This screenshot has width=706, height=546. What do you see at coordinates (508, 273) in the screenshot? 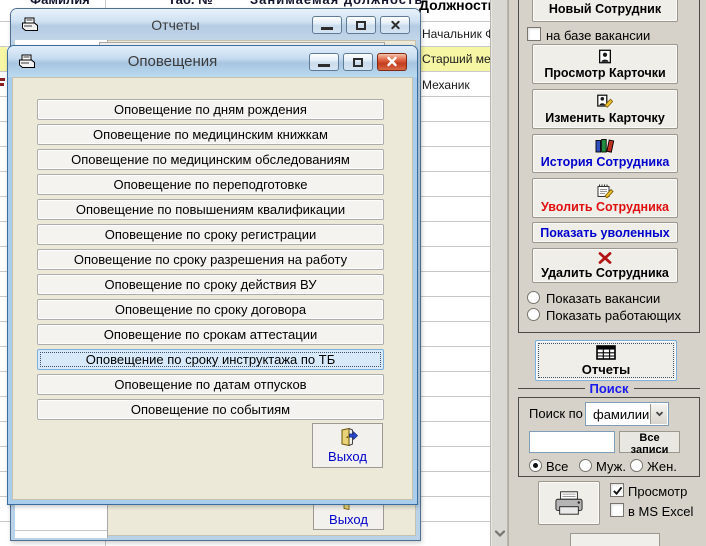
I see `panel-divider` at bounding box center [508, 273].